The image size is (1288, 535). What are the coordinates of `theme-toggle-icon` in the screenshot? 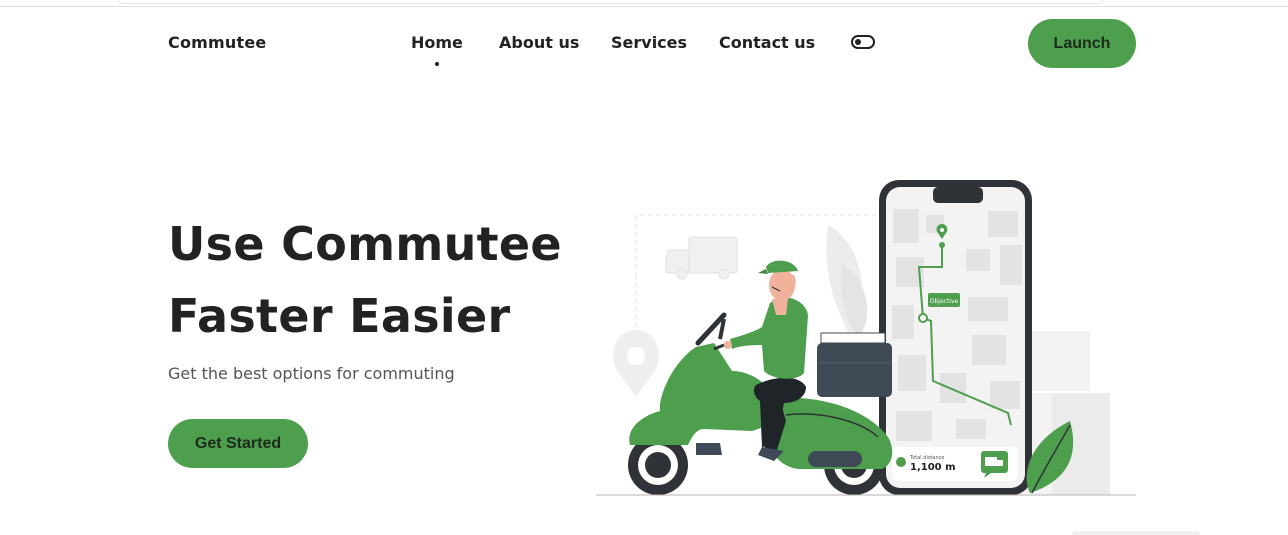 It's located at (863, 42).